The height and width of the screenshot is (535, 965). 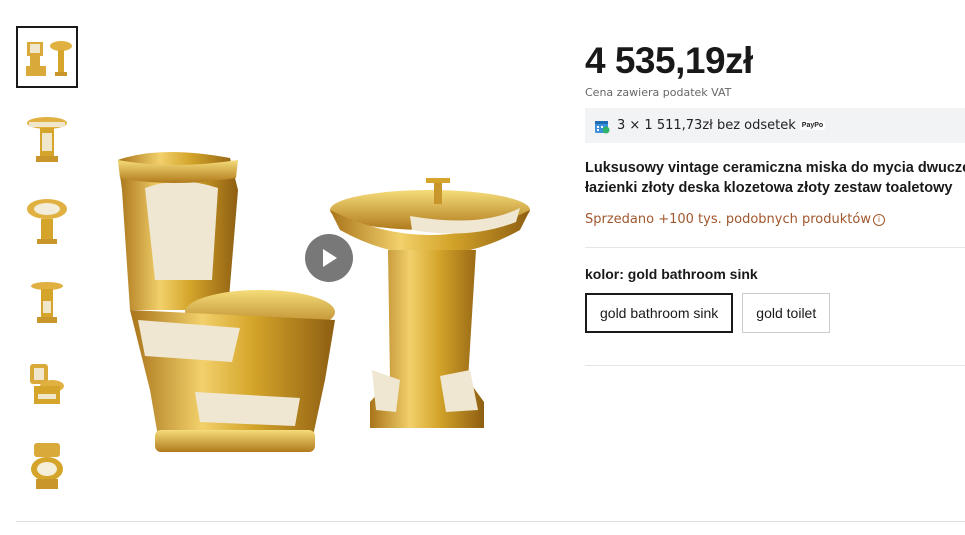 I want to click on thumbnail-sink-pedestal, so click(x=47, y=303).